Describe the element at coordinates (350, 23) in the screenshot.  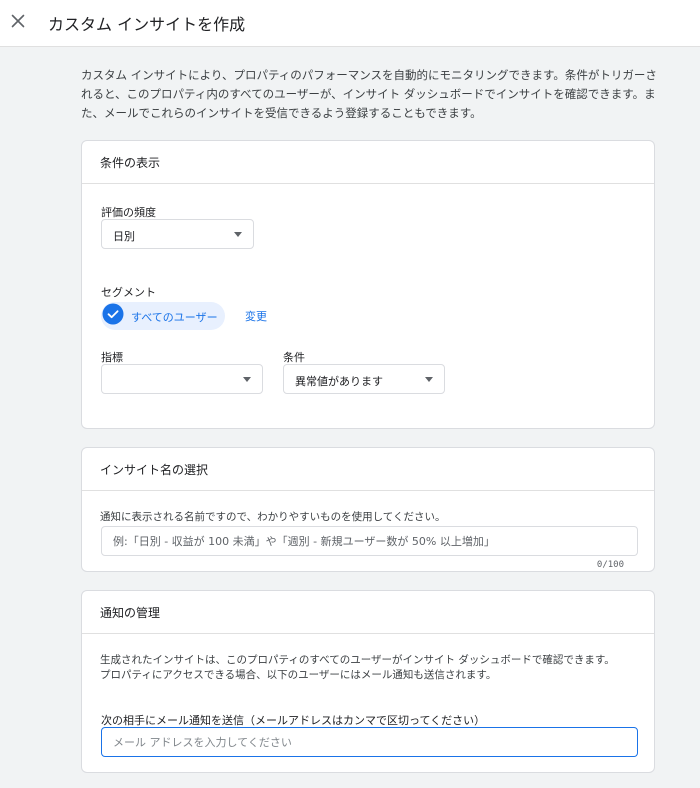
I see `header-bar: カスタム インサイトを作成` at that location.